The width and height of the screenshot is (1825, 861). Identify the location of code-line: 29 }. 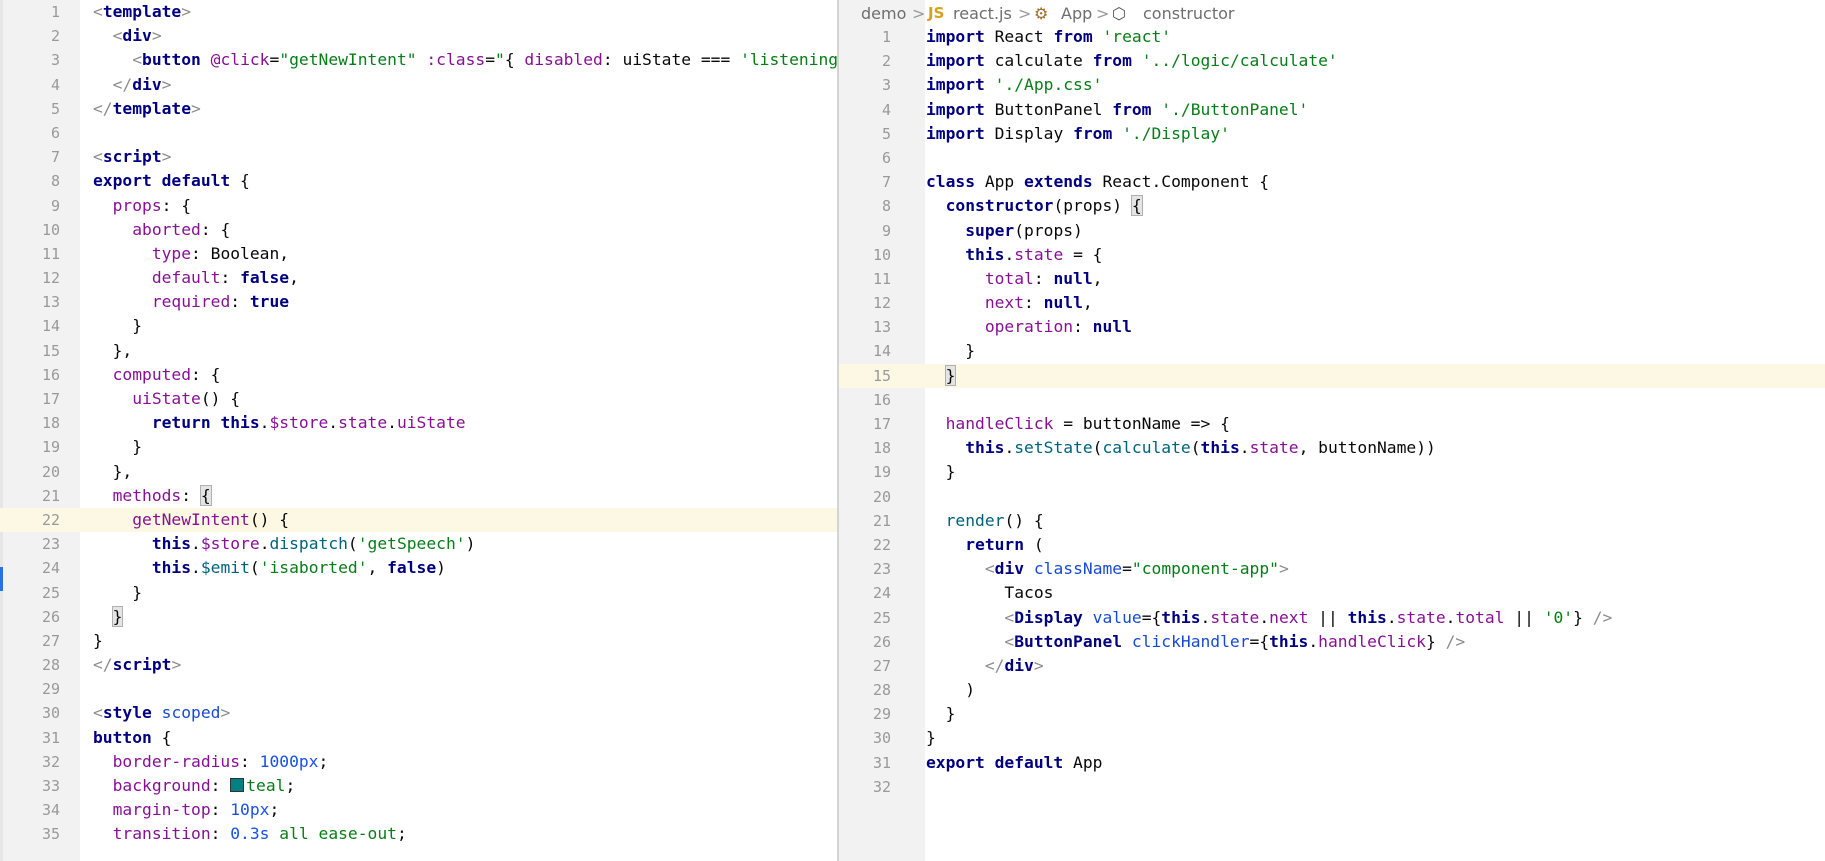
(1332, 714).